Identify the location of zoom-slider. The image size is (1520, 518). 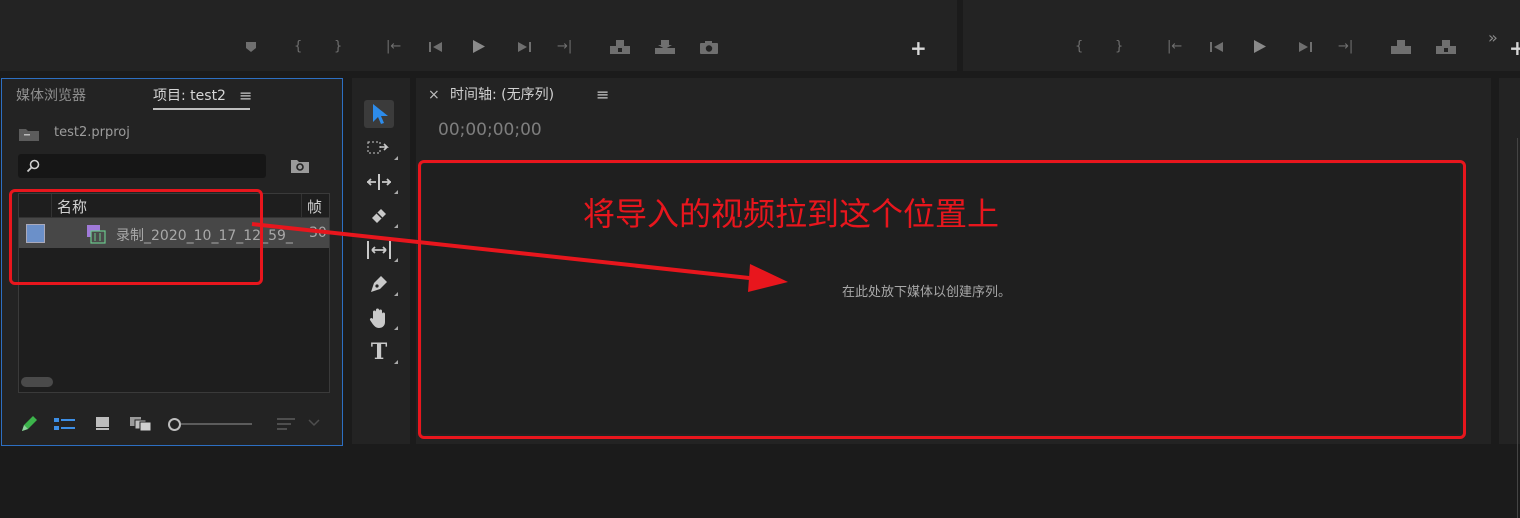
(211, 424).